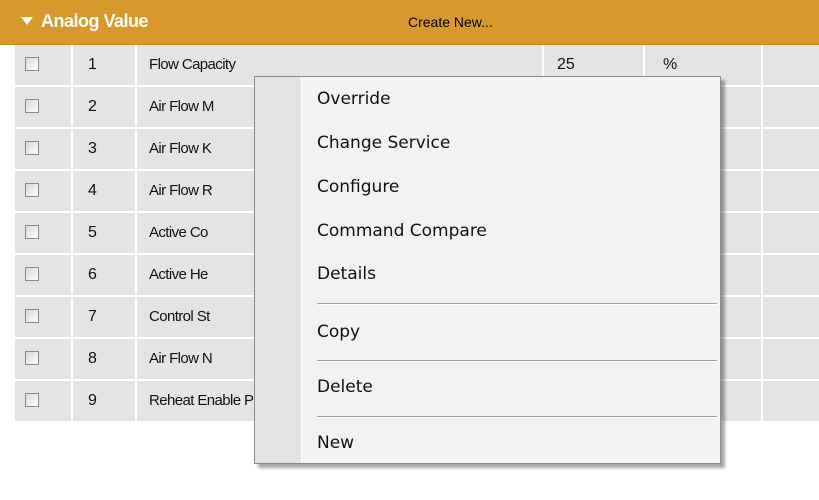 This screenshot has width=819, height=500. What do you see at coordinates (104, 233) in the screenshot?
I see `number-cell: 5` at bounding box center [104, 233].